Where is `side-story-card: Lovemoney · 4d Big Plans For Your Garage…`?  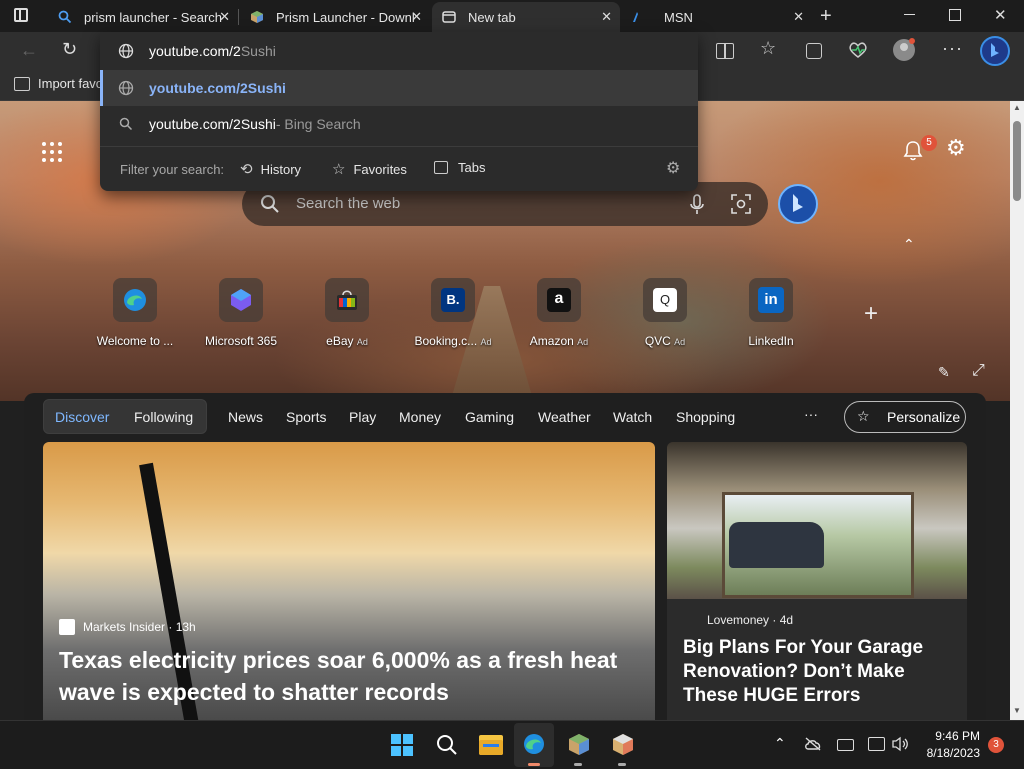
side-story-card: Lovemoney · 4d Big Plans For Your Garage… is located at coordinates (817, 581).